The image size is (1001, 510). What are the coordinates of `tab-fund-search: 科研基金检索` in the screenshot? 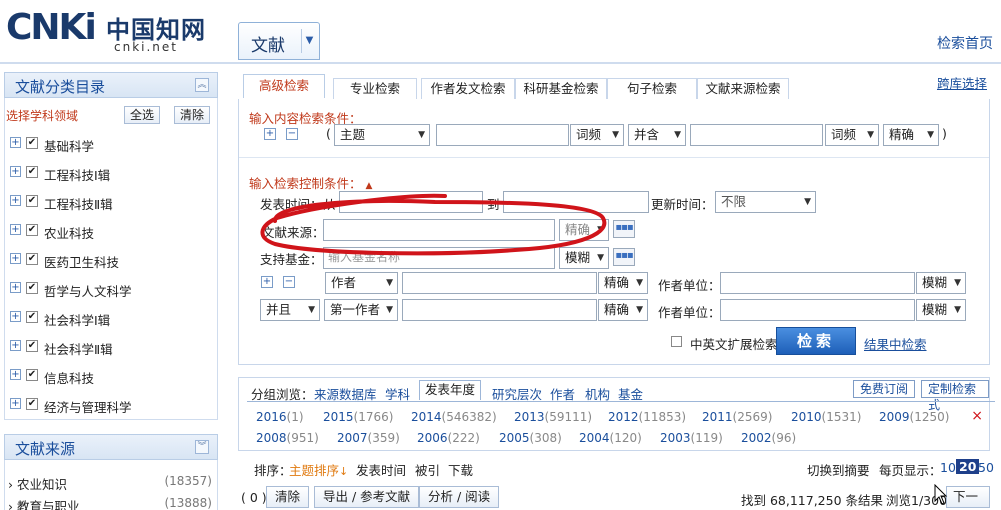 It's located at (561, 89).